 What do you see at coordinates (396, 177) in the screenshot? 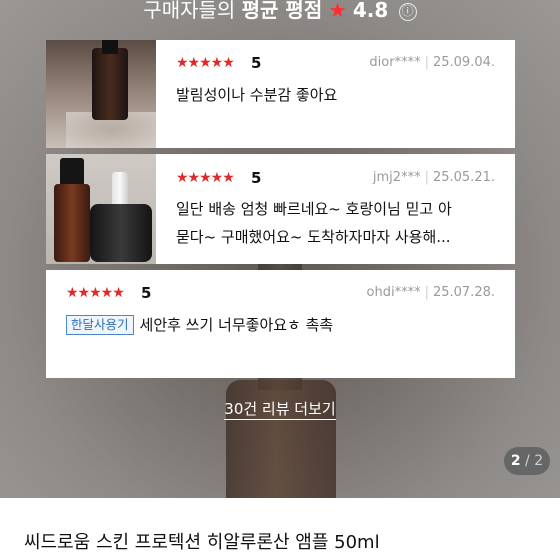
I see `review-user: jmj2***` at bounding box center [396, 177].